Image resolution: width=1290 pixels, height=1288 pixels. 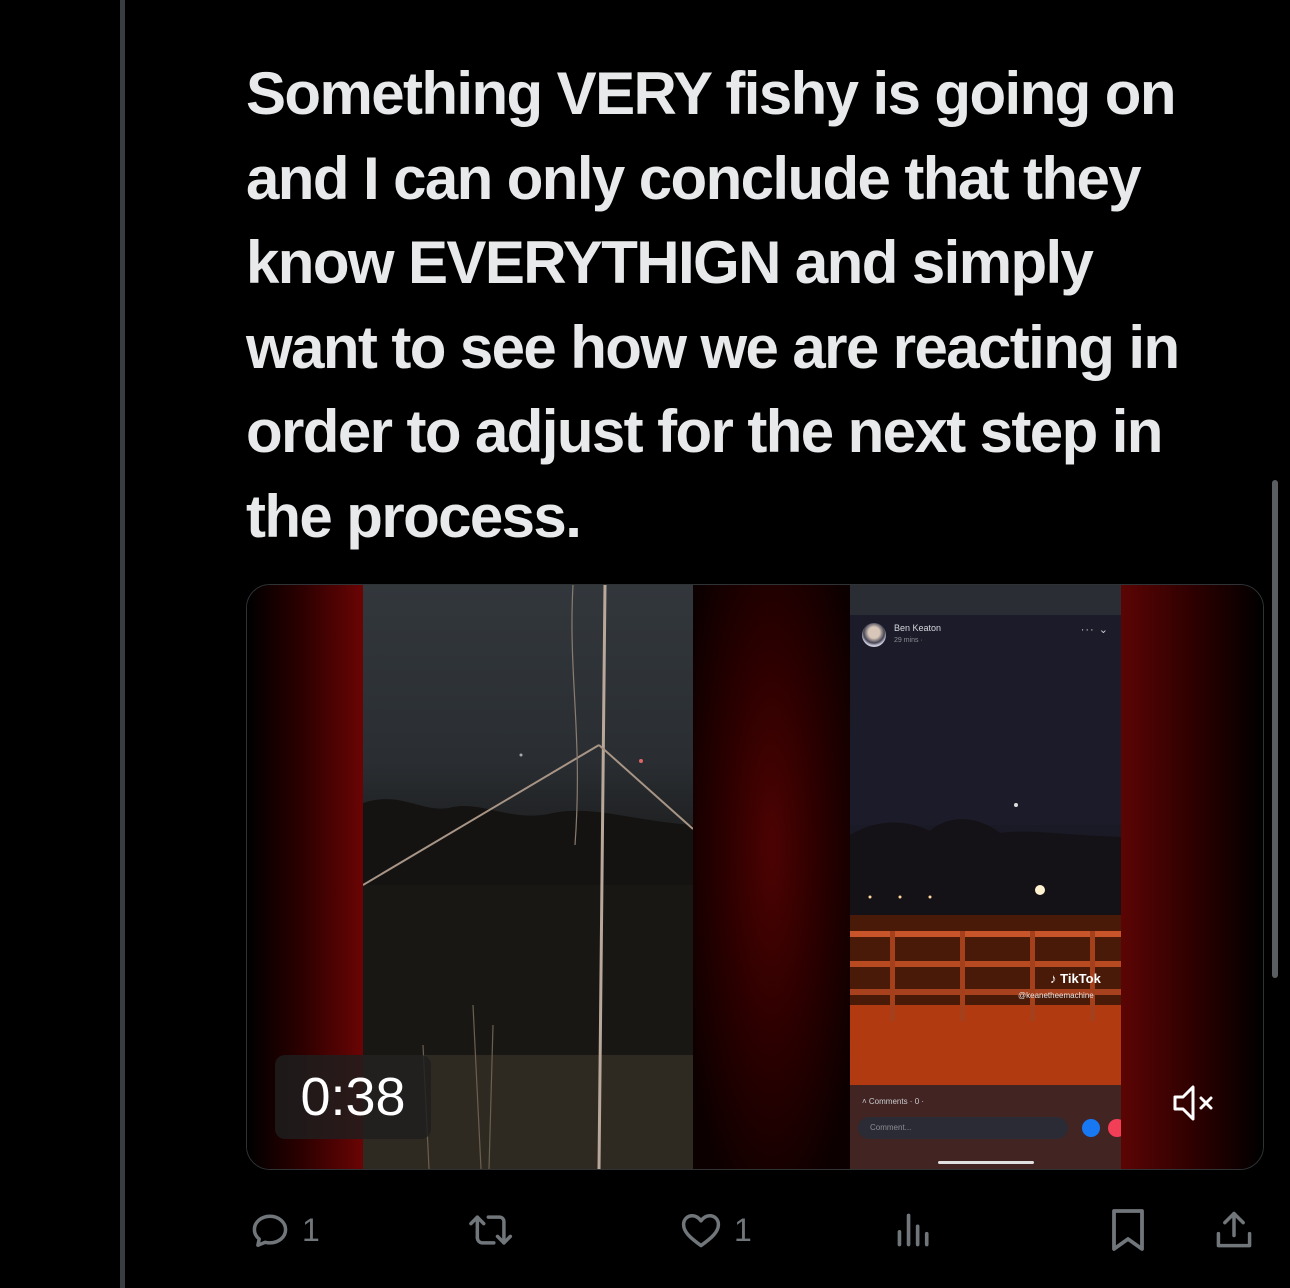 What do you see at coordinates (918, 628) in the screenshot?
I see `poster-name: Ben Keaton` at bounding box center [918, 628].